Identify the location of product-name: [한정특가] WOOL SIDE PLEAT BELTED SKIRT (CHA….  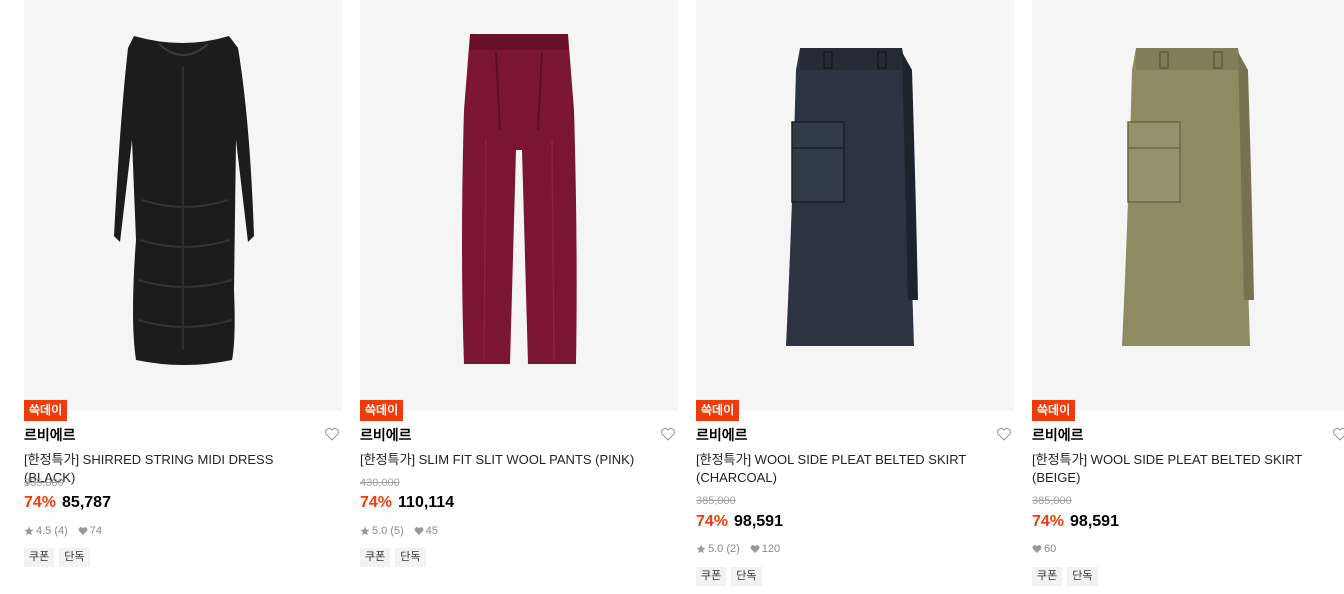
(846, 469).